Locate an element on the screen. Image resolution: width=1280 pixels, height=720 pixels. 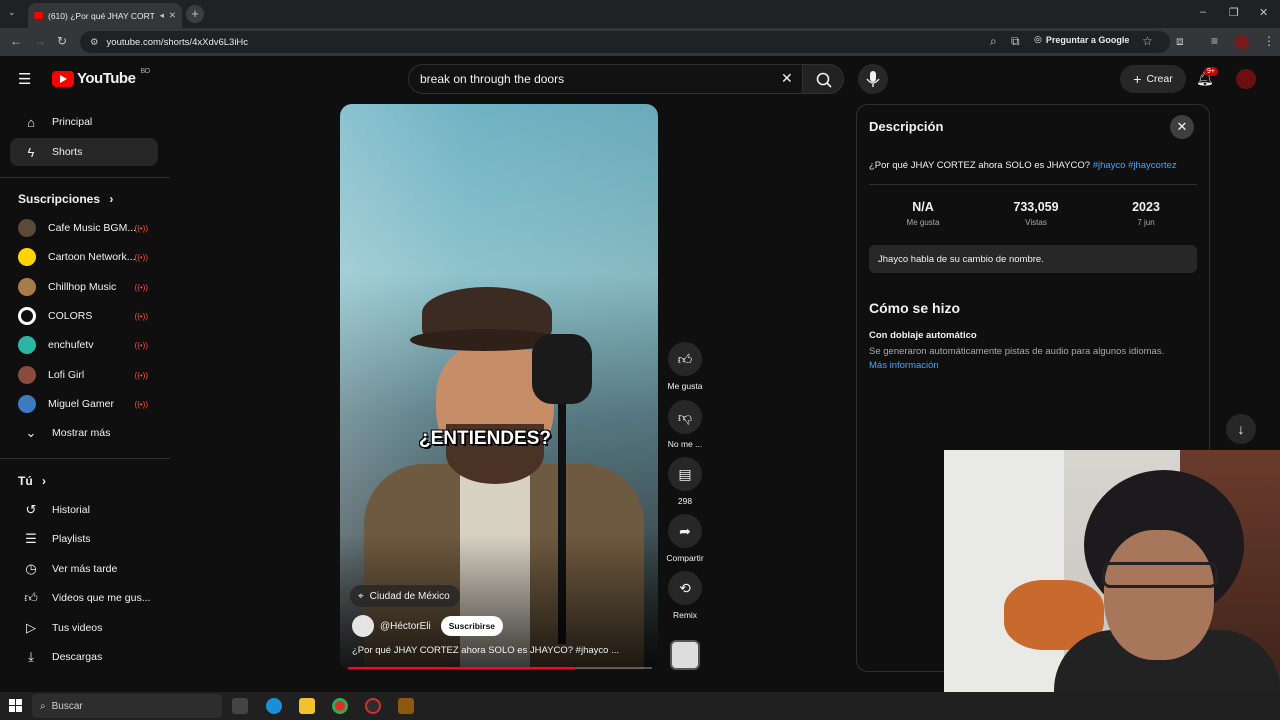
comments-button: ▤ 298 is located at coordinates (685, 481).